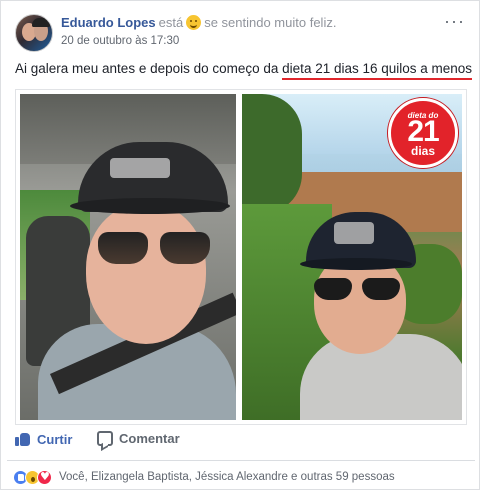 This screenshot has width=480, height=490. What do you see at coordinates (270, 22) in the screenshot?
I see `feeling-text: se sentindo muito feliz.` at bounding box center [270, 22].